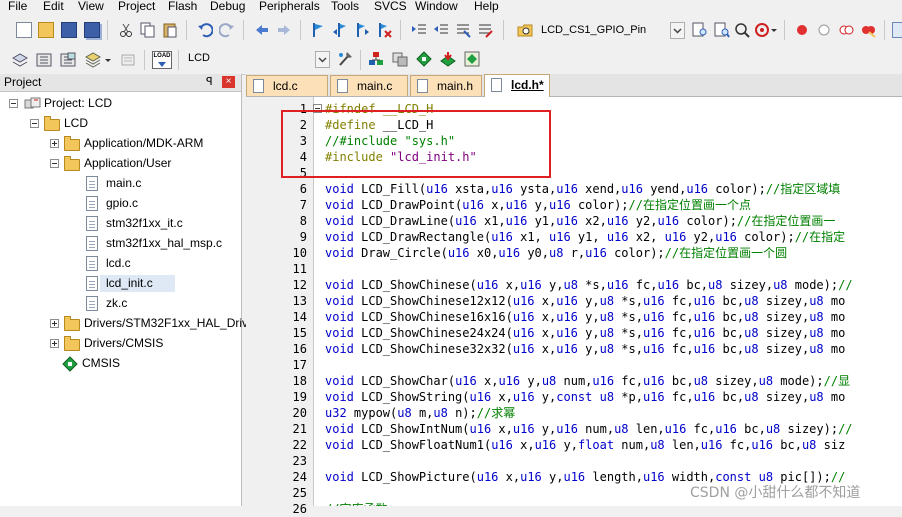  Describe the element at coordinates (120, 183) in the screenshot. I see `tree-file: main.c` at that location.